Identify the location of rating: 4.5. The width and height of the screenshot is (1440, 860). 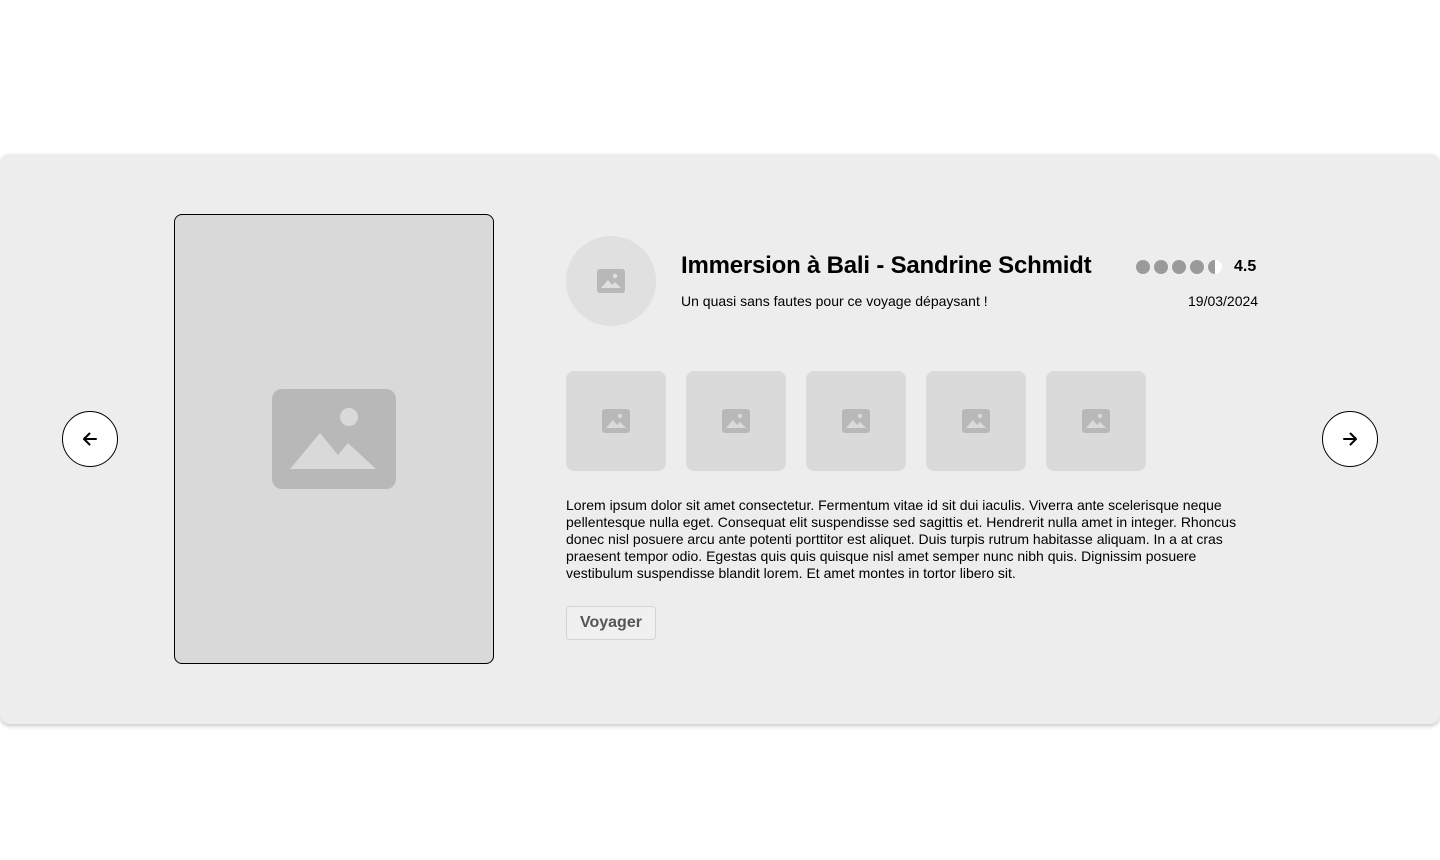
(1196, 267).